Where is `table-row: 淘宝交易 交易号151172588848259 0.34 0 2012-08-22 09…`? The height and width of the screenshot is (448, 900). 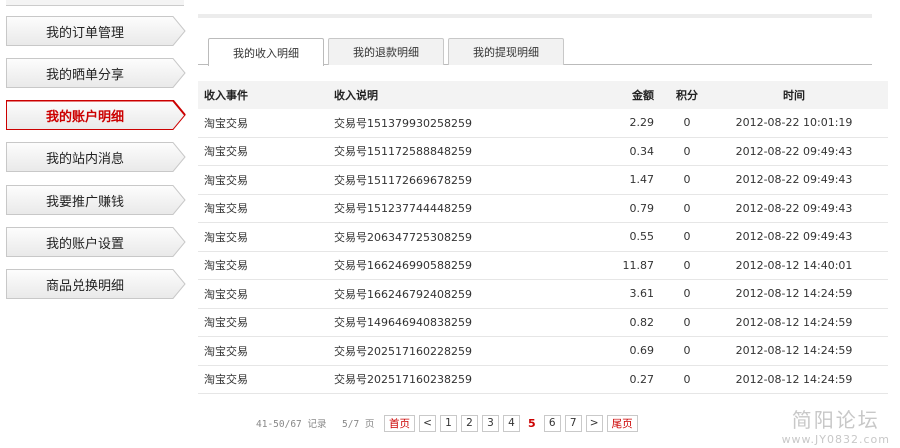 table-row: 淘宝交易 交易号151172588848259 0.34 0 2012-08-22 09… is located at coordinates (543, 152).